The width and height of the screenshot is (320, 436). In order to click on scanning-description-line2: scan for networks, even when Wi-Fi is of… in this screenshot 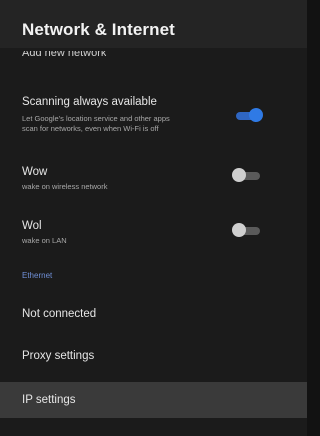, I will do `click(90, 128)`.